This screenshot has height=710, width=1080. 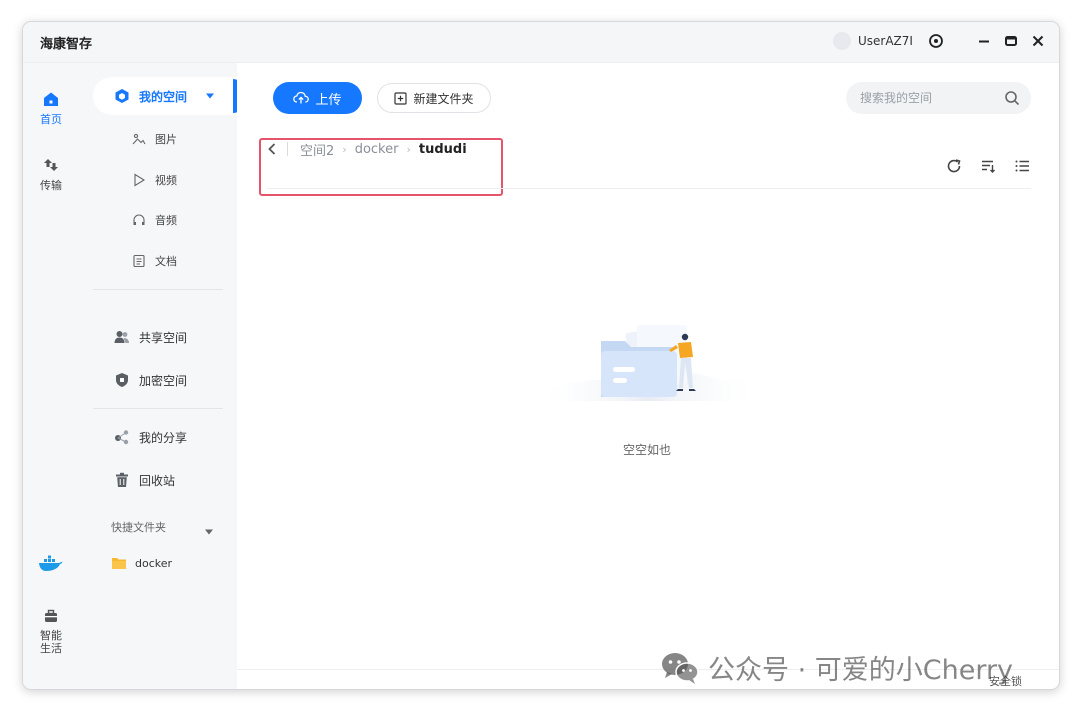 What do you see at coordinates (401, 98) in the screenshot?
I see `add-folder-icon` at bounding box center [401, 98].